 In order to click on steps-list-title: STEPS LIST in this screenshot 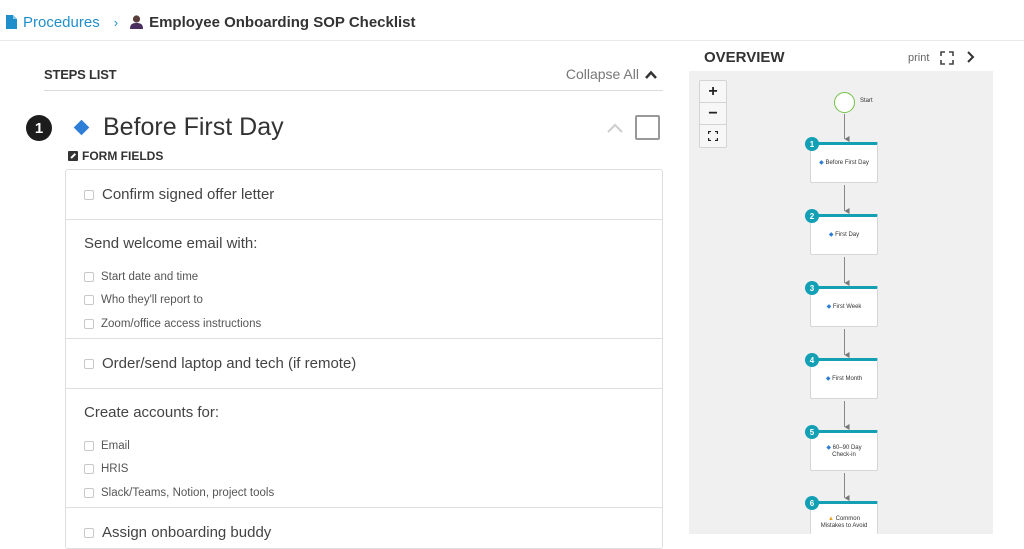, I will do `click(80, 74)`.